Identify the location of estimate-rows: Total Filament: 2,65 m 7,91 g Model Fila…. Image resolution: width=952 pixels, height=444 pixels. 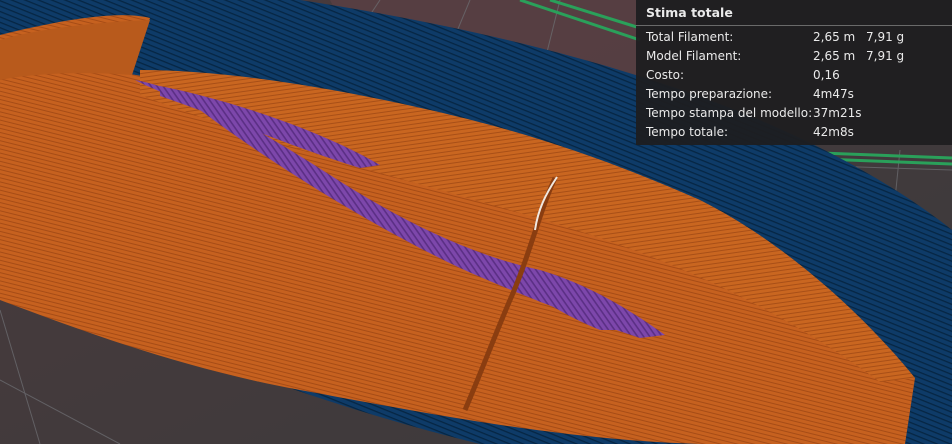
(794, 84).